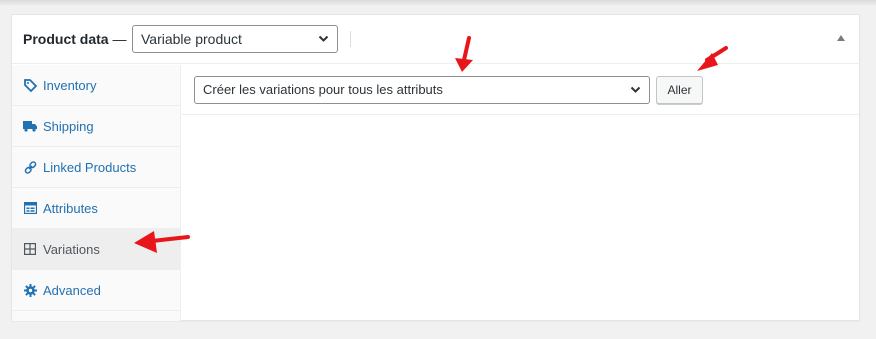  What do you see at coordinates (66, 39) in the screenshot?
I see `product-data-title-text: Product data` at bounding box center [66, 39].